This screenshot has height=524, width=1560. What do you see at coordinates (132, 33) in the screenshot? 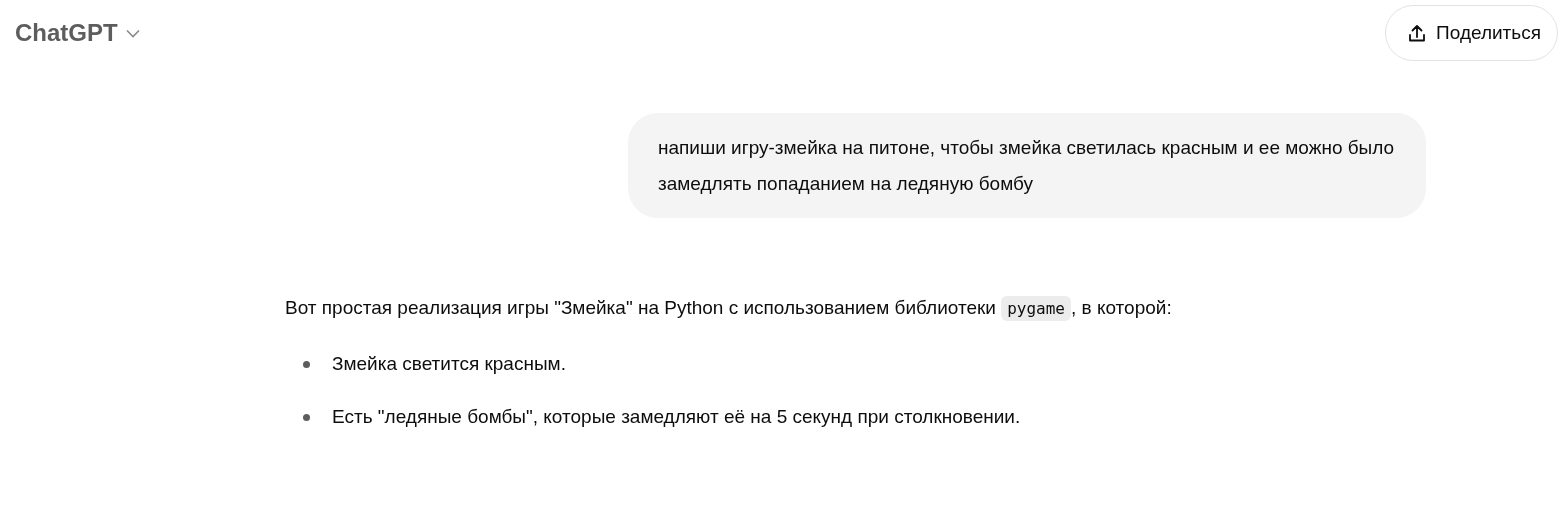
I see `chevron-down-icon` at bounding box center [132, 33].